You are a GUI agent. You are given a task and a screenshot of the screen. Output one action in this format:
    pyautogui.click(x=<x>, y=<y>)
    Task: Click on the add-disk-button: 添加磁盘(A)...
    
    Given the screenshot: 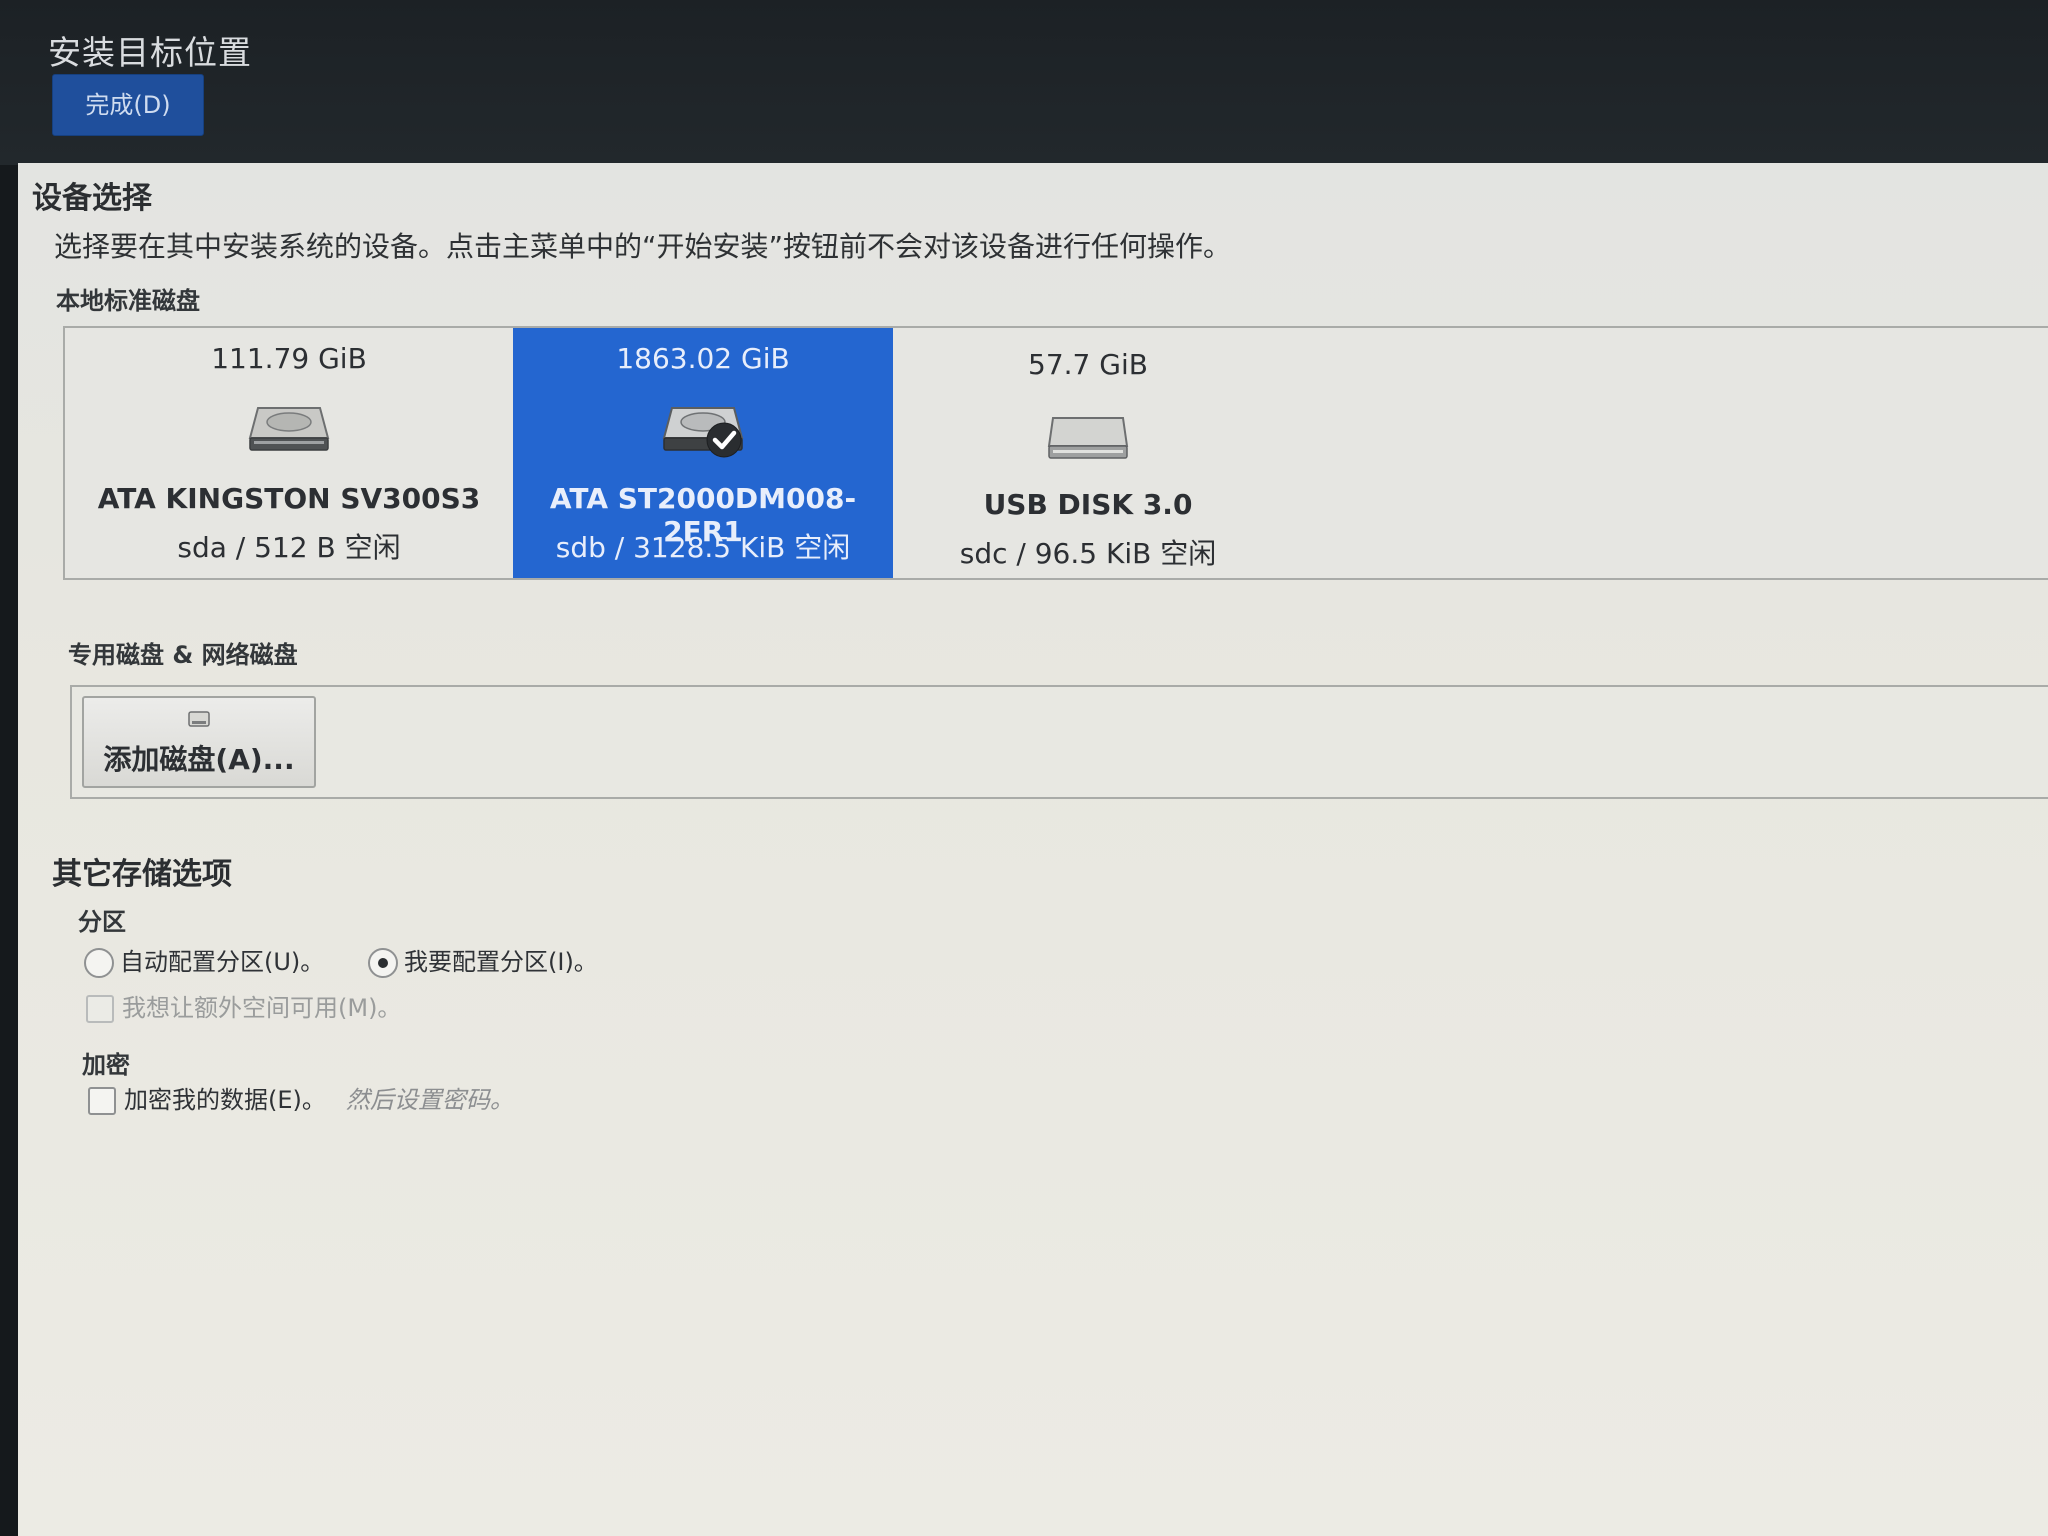 What is the action you would take?
    pyautogui.click(x=199, y=742)
    